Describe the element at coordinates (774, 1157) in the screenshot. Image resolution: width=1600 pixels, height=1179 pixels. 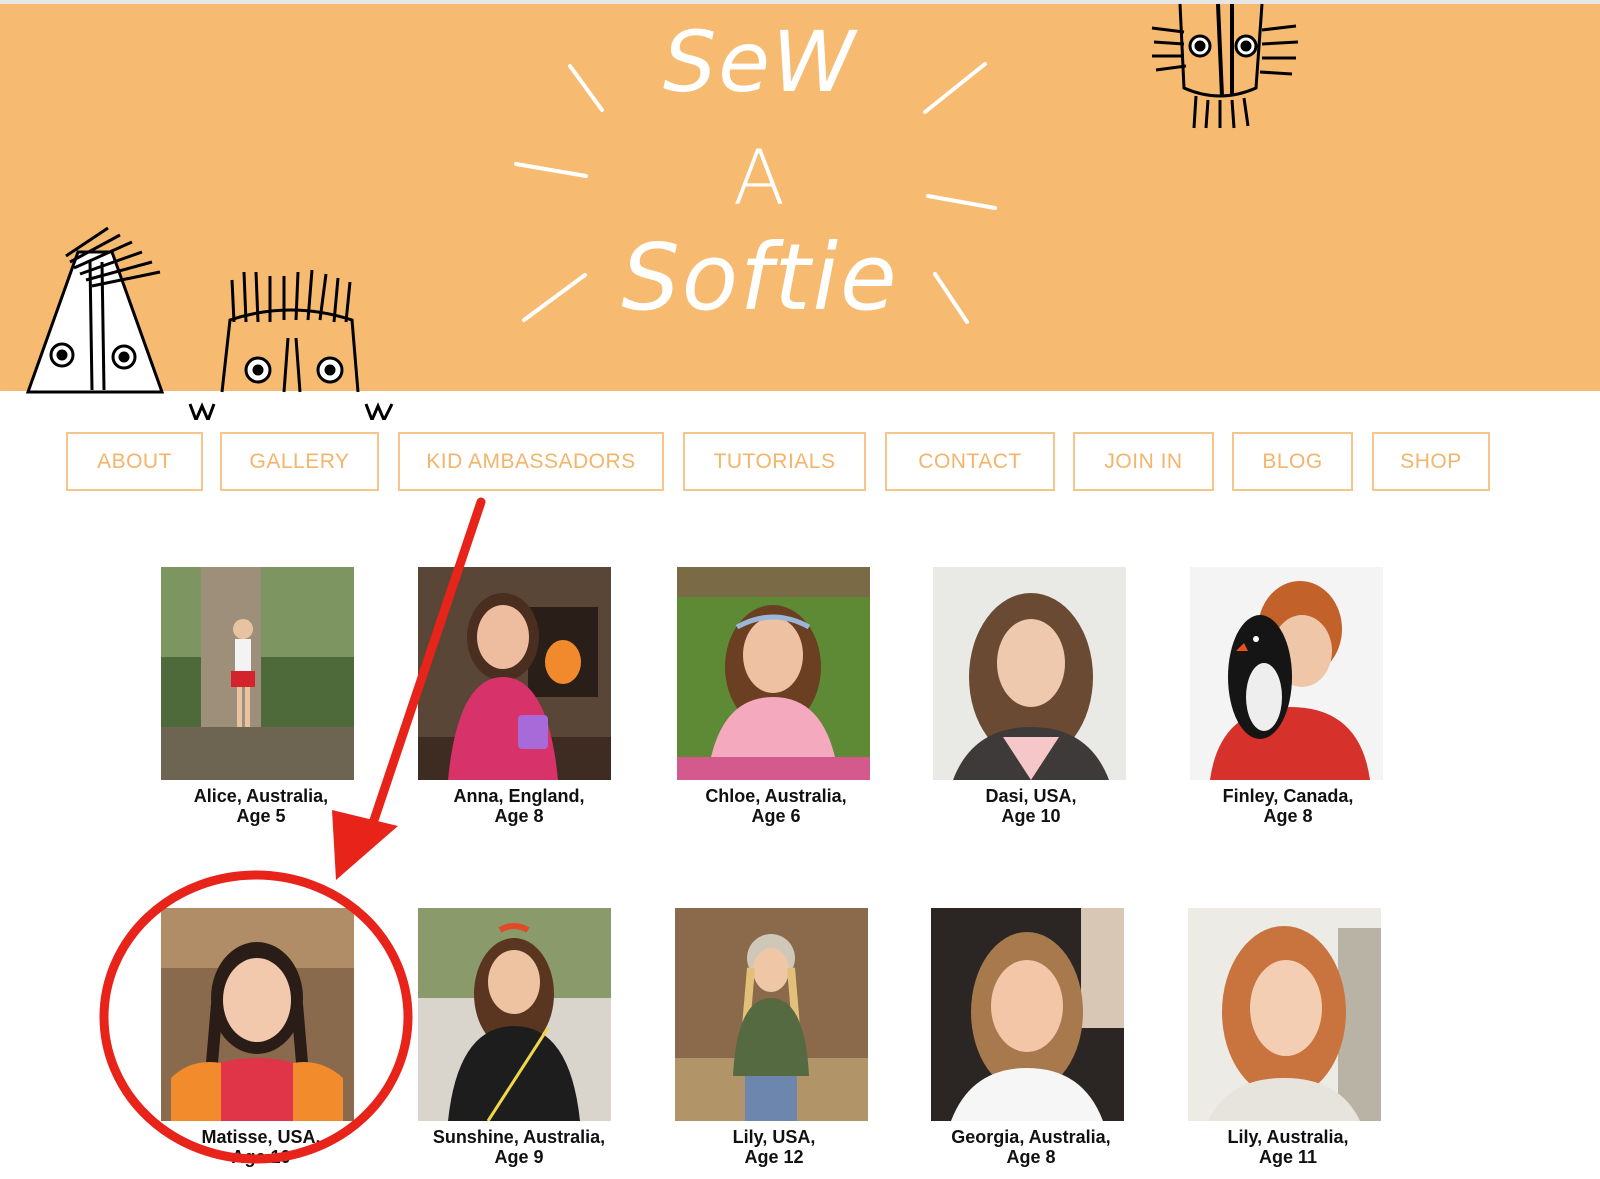
I see `ambassador-age: Age 12` at that location.